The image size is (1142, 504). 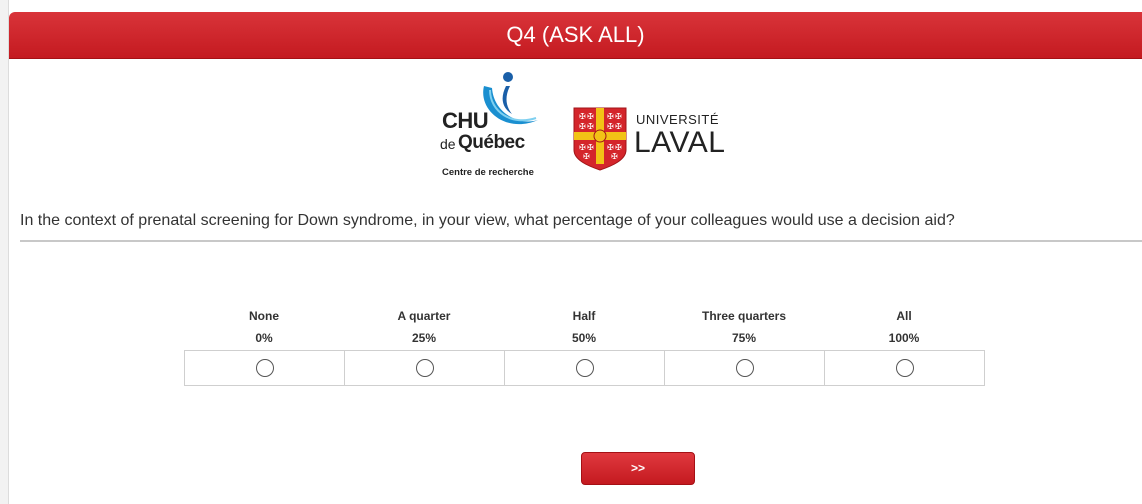 I want to click on radio-three-quarters, so click(x=744, y=368).